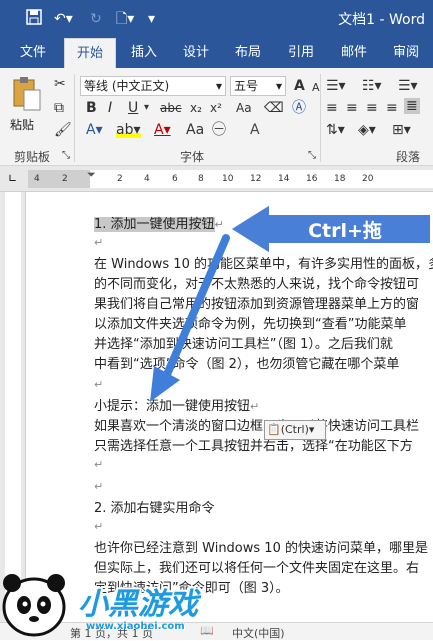 The image size is (433, 641). Describe the element at coordinates (196, 53) in the screenshot. I see `tab-design: 设计` at that location.